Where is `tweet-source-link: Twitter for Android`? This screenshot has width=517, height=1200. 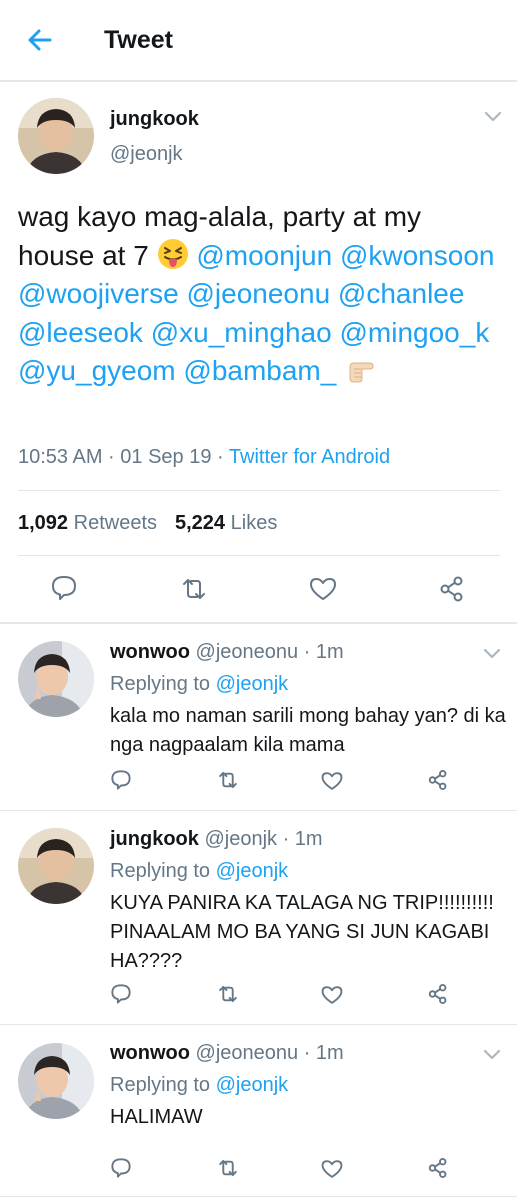
tweet-source-link: Twitter for Android is located at coordinates (309, 457).